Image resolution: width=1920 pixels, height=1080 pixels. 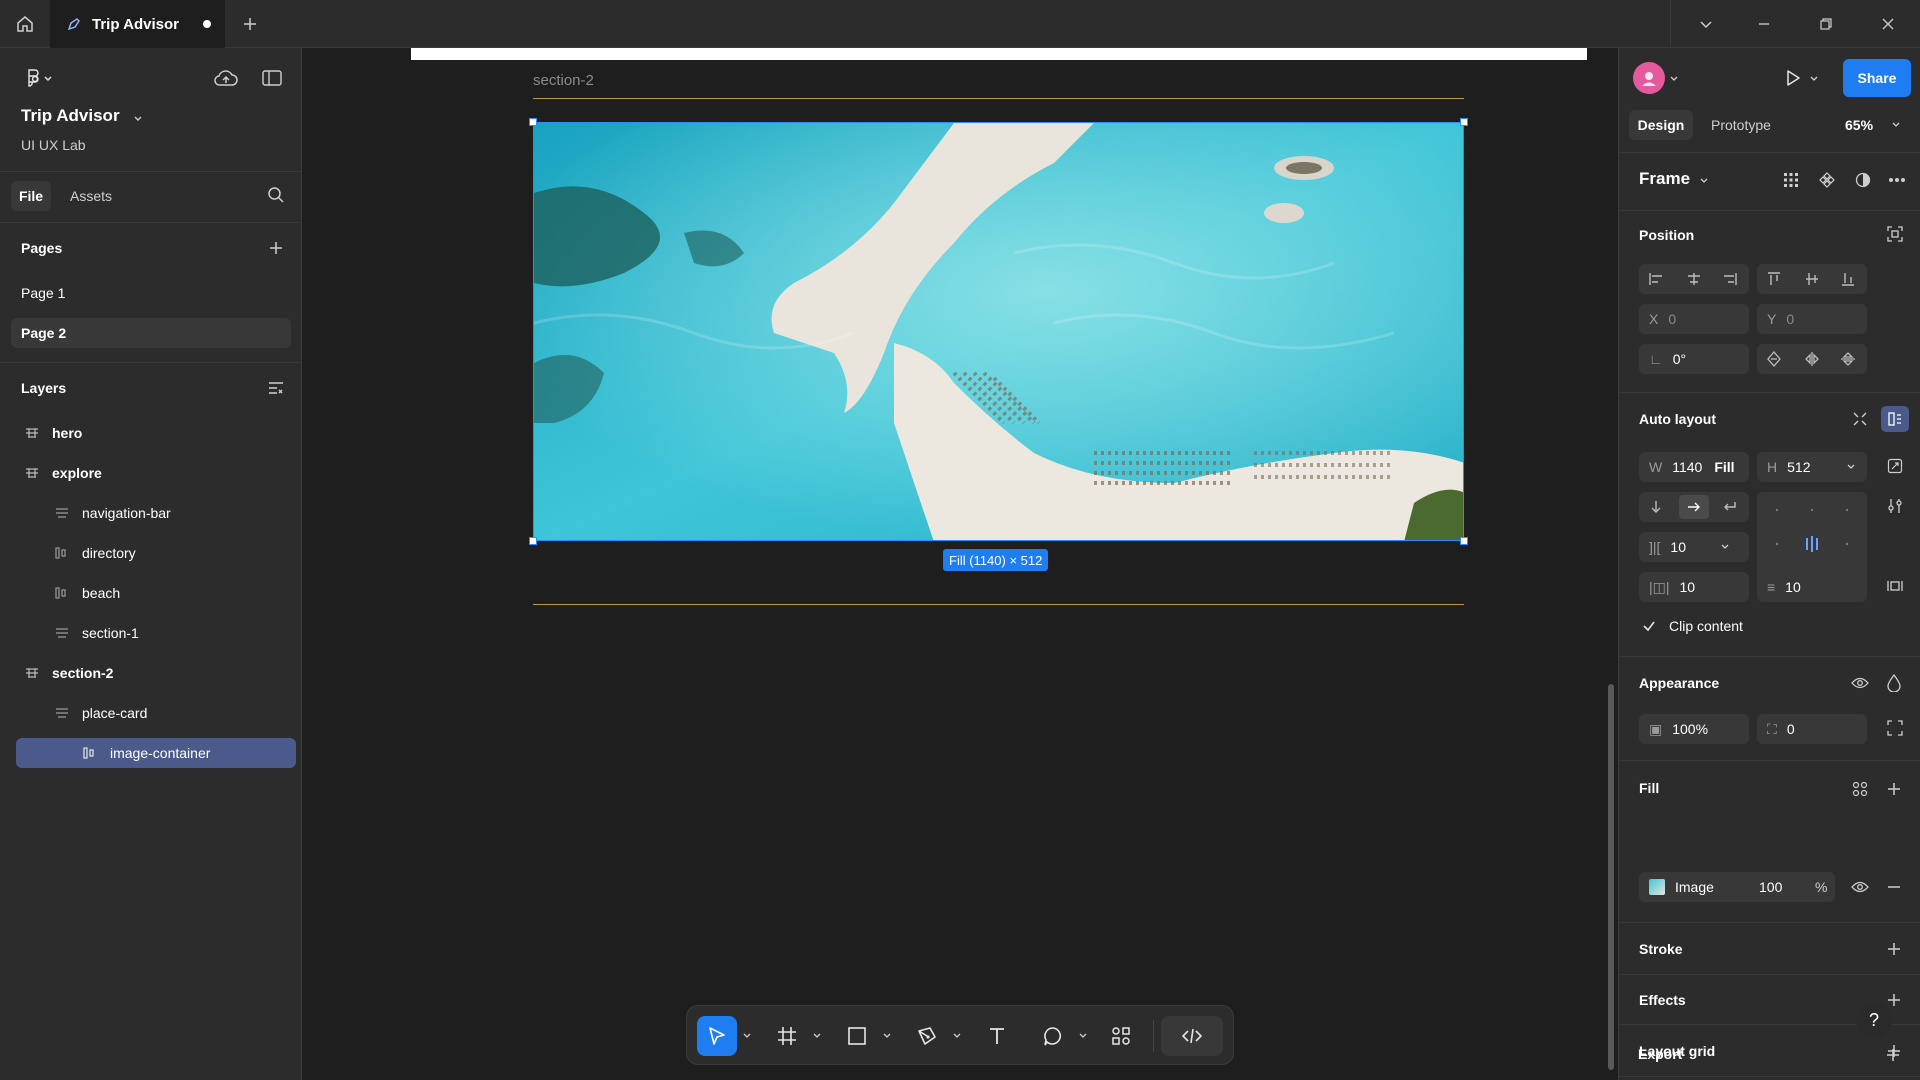 What do you see at coordinates (1730, 507) in the screenshot?
I see `direction-wrap-button` at bounding box center [1730, 507].